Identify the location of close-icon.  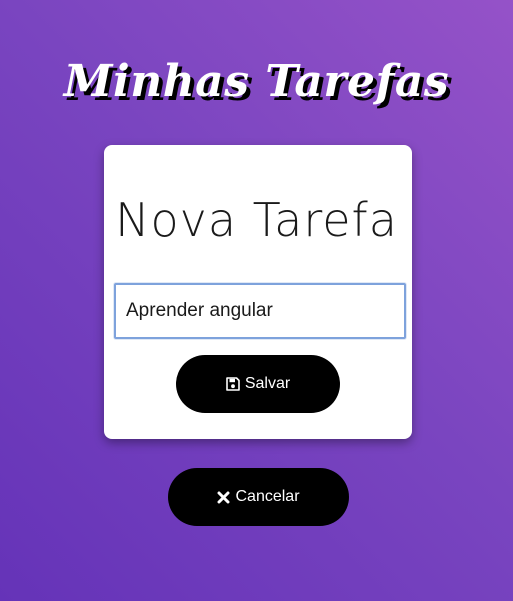
(223, 497).